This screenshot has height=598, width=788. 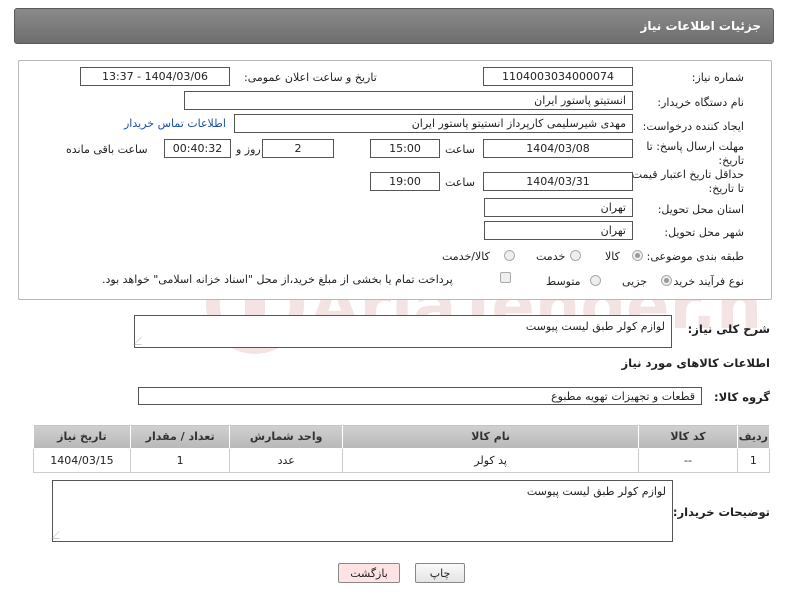 What do you see at coordinates (286, 460) in the screenshot?
I see `cell-unit: عدد` at bounding box center [286, 460].